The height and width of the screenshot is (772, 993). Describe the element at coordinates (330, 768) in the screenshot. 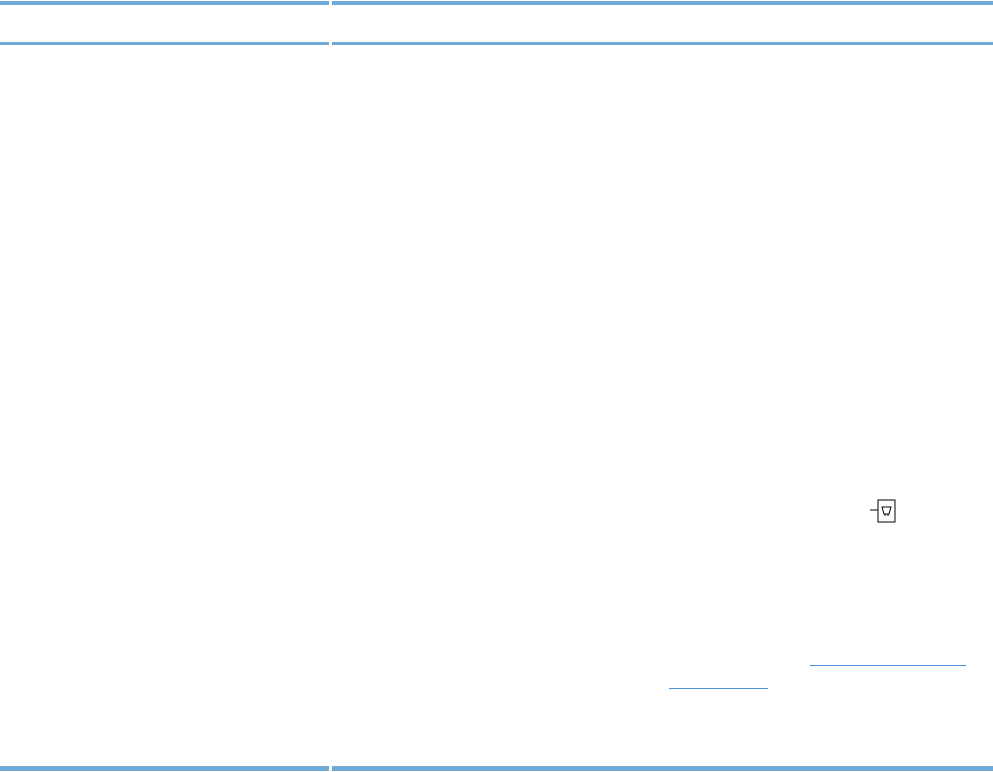

I see `bottom-rule-gap` at that location.